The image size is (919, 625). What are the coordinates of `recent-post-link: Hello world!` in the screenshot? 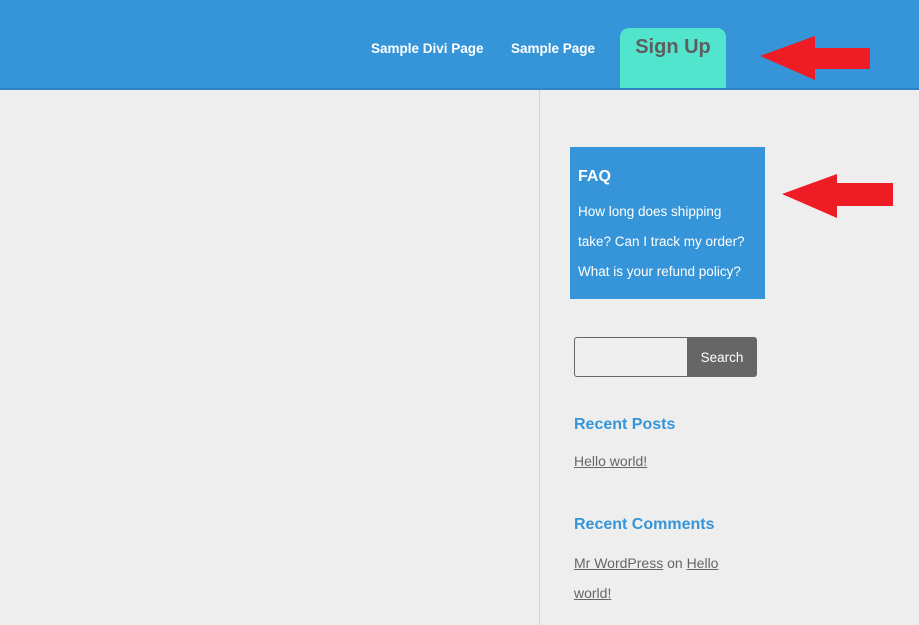 It's located at (610, 461).